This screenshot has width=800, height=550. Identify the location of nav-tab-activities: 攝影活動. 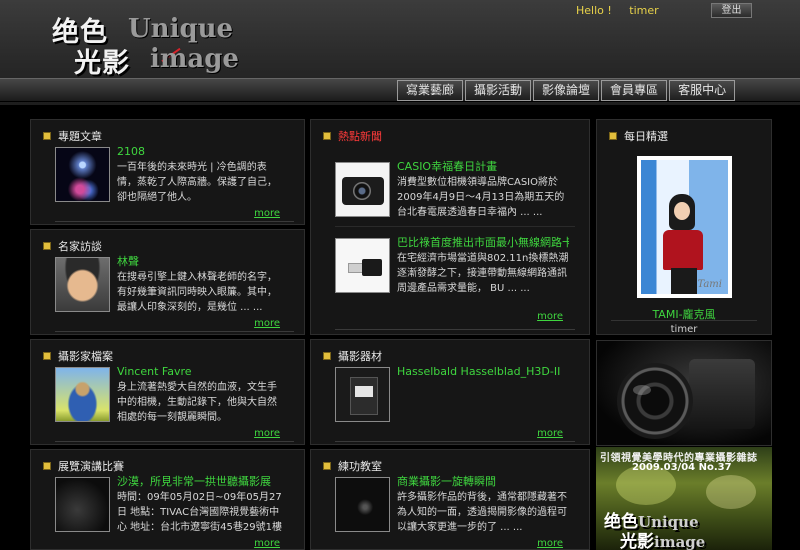
(498, 90).